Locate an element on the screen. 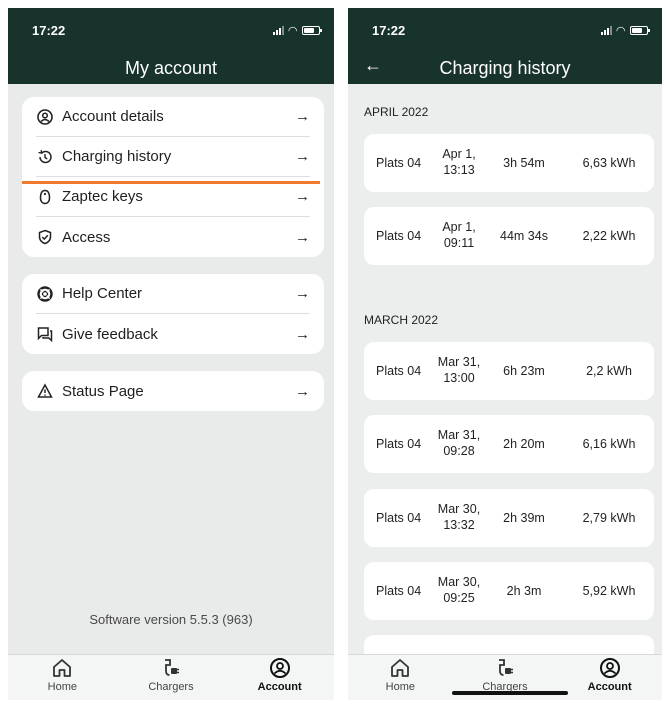 The height and width of the screenshot is (704, 666). history-item: Plats 04 Mar 30, 13:32 2h 39m 2,79 kWh is located at coordinates (509, 518).